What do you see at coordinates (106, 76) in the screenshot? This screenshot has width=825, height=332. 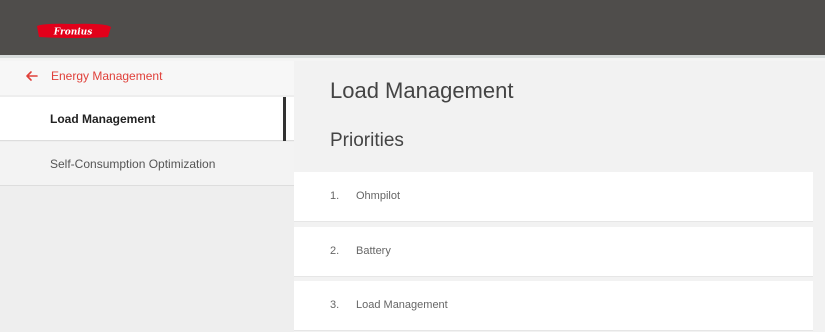 I see `back-nav-label: Energy Management` at bounding box center [106, 76].